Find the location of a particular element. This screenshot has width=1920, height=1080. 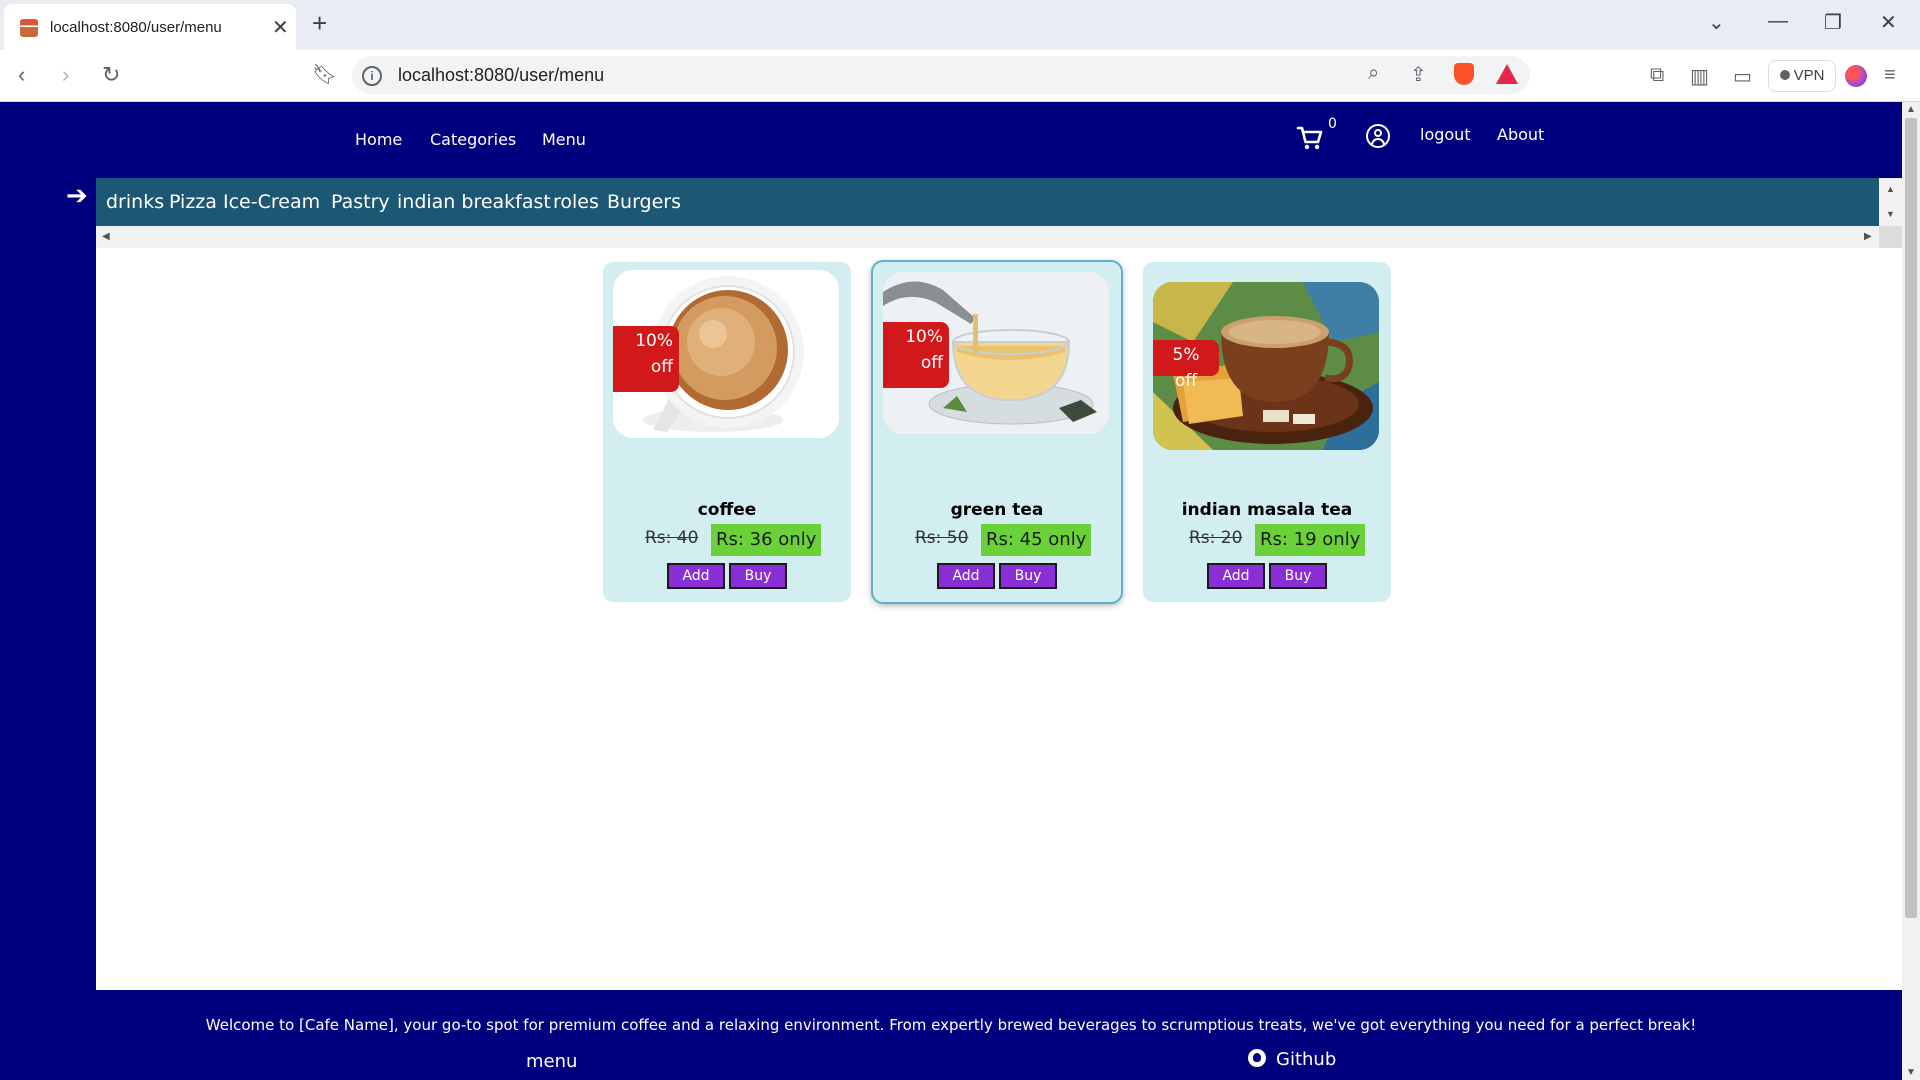

close-window-icon: ✕ is located at coordinates (1888, 22).